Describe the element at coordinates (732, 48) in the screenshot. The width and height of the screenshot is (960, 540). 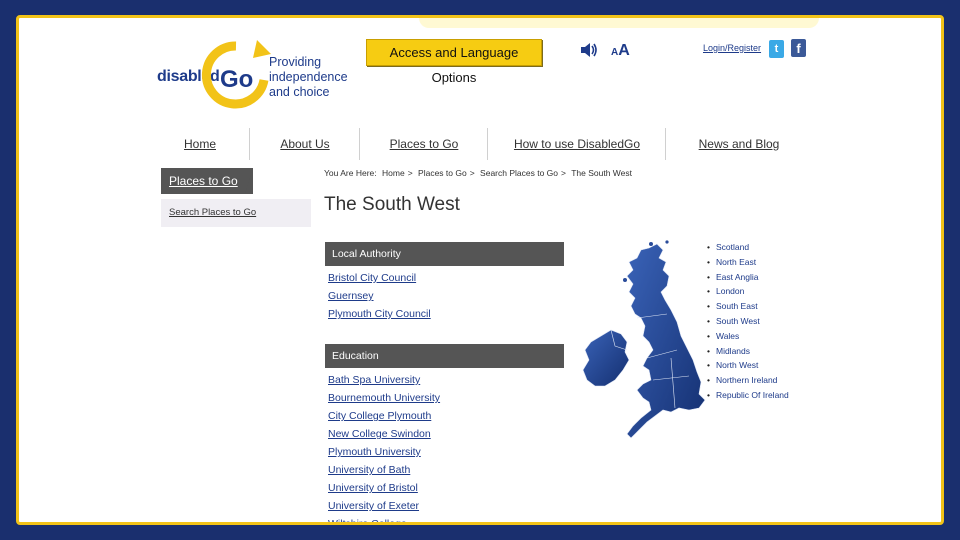
I see `login-register-link: Login/Register` at that location.